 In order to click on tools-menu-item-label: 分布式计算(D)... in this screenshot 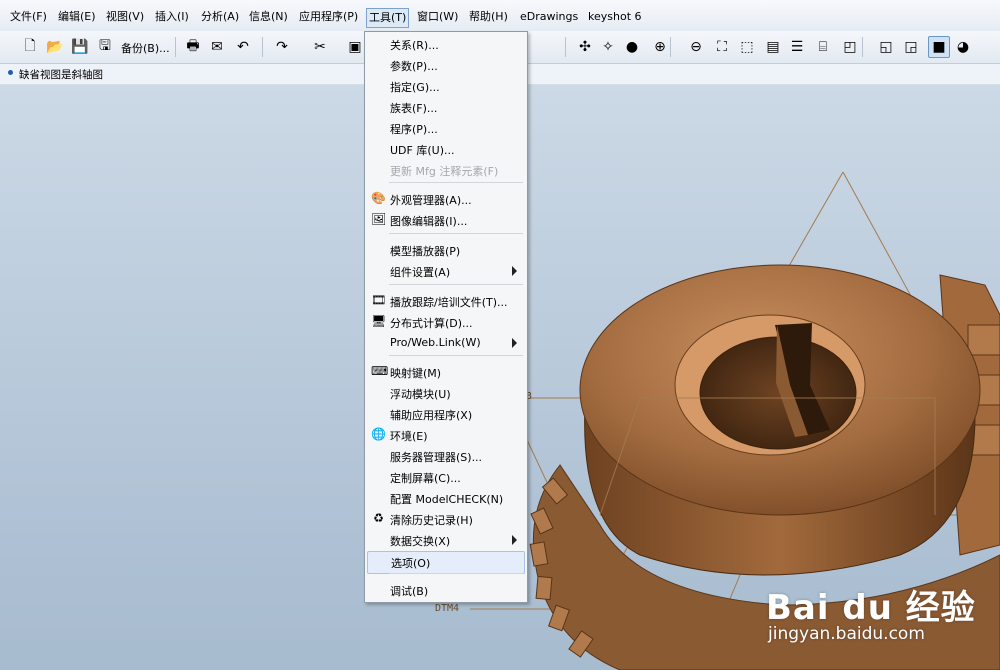, I will do `click(431, 323)`.